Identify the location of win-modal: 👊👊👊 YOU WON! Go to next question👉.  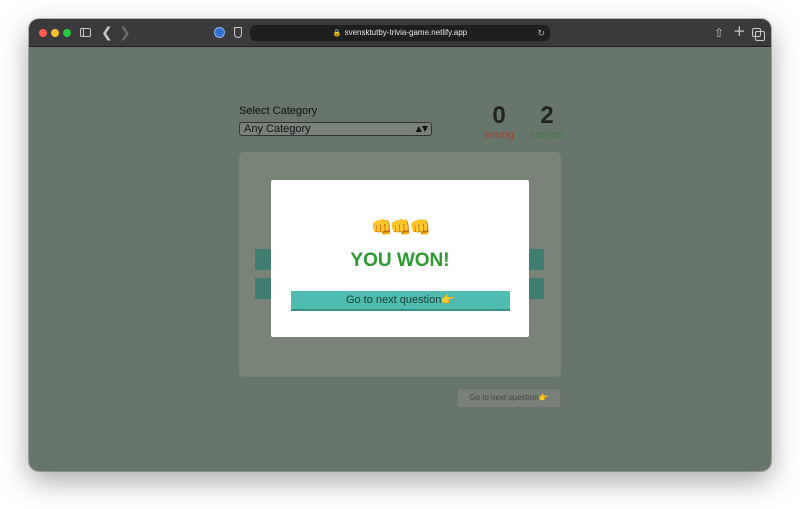
(400, 258).